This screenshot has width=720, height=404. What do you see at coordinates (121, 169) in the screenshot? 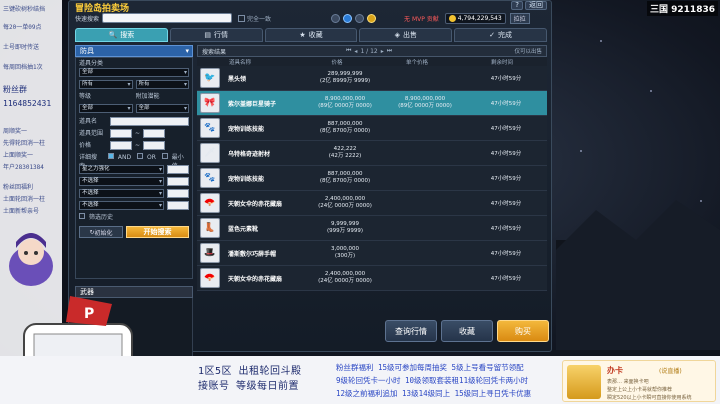
I see `option-select-1: 星之力强化` at bounding box center [121, 169].